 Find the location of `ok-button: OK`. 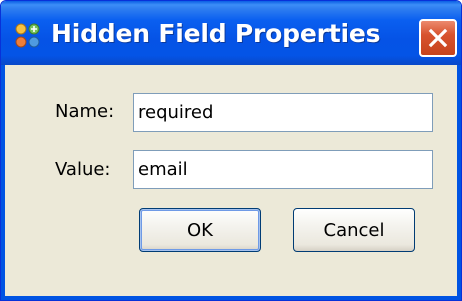

ok-button: OK is located at coordinates (200, 230).